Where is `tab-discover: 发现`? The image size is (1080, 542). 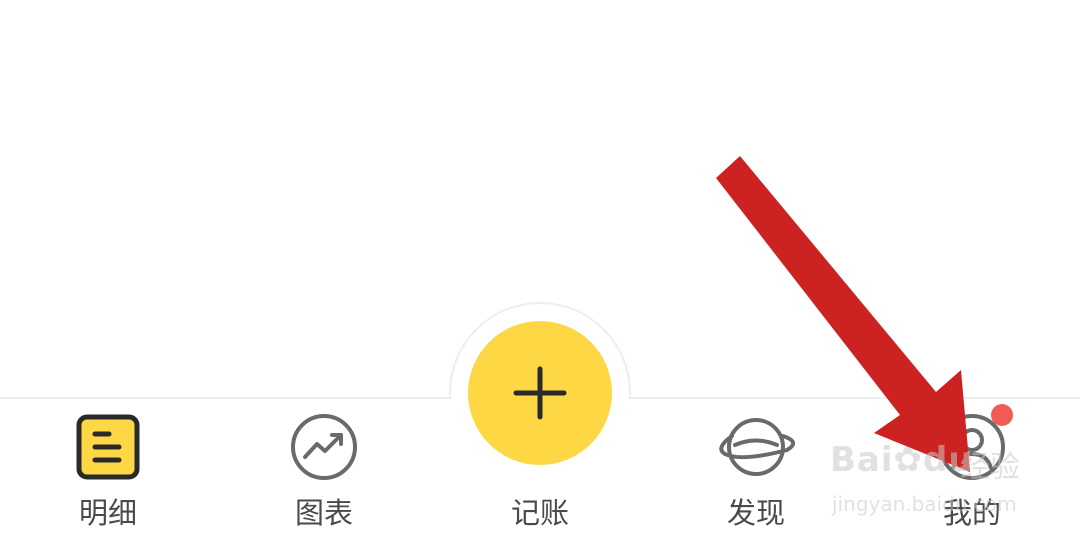
tab-discover: 发现 is located at coordinates (756, 470).